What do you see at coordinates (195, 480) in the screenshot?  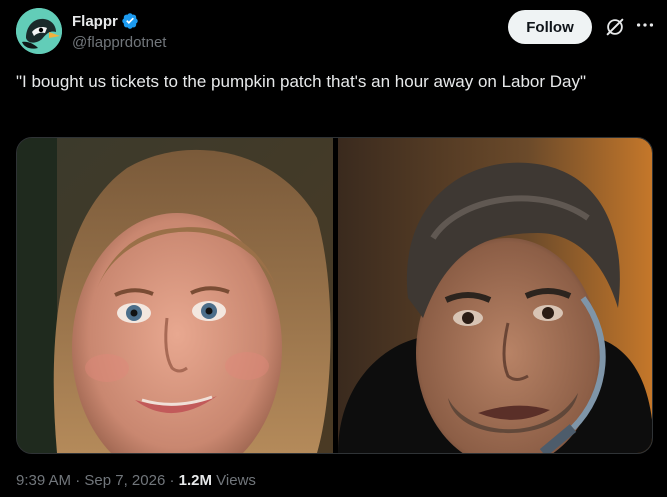 I see `views-count: 1.2M` at bounding box center [195, 480].